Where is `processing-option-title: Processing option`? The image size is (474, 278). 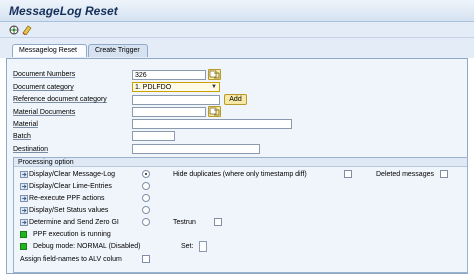 processing-option-title: Processing option is located at coordinates (240, 162).